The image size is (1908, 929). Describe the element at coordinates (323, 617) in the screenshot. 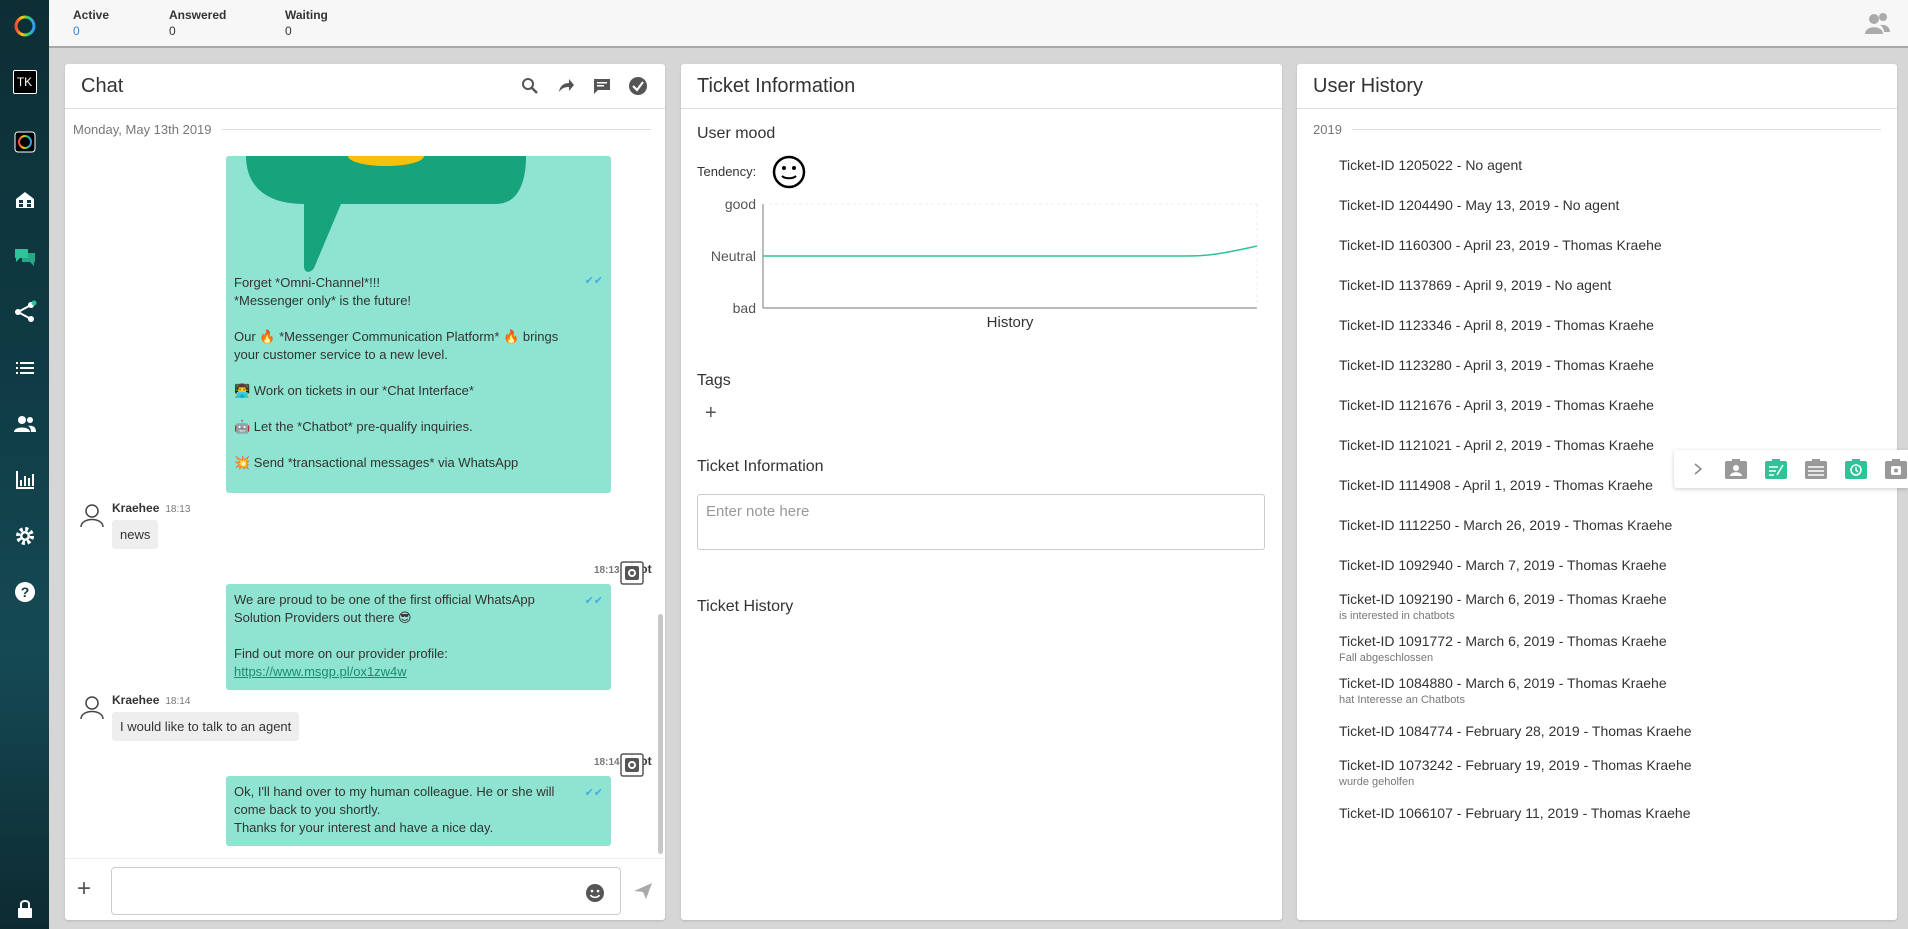

I see `message-line: Solution Providers out there 😎` at that location.